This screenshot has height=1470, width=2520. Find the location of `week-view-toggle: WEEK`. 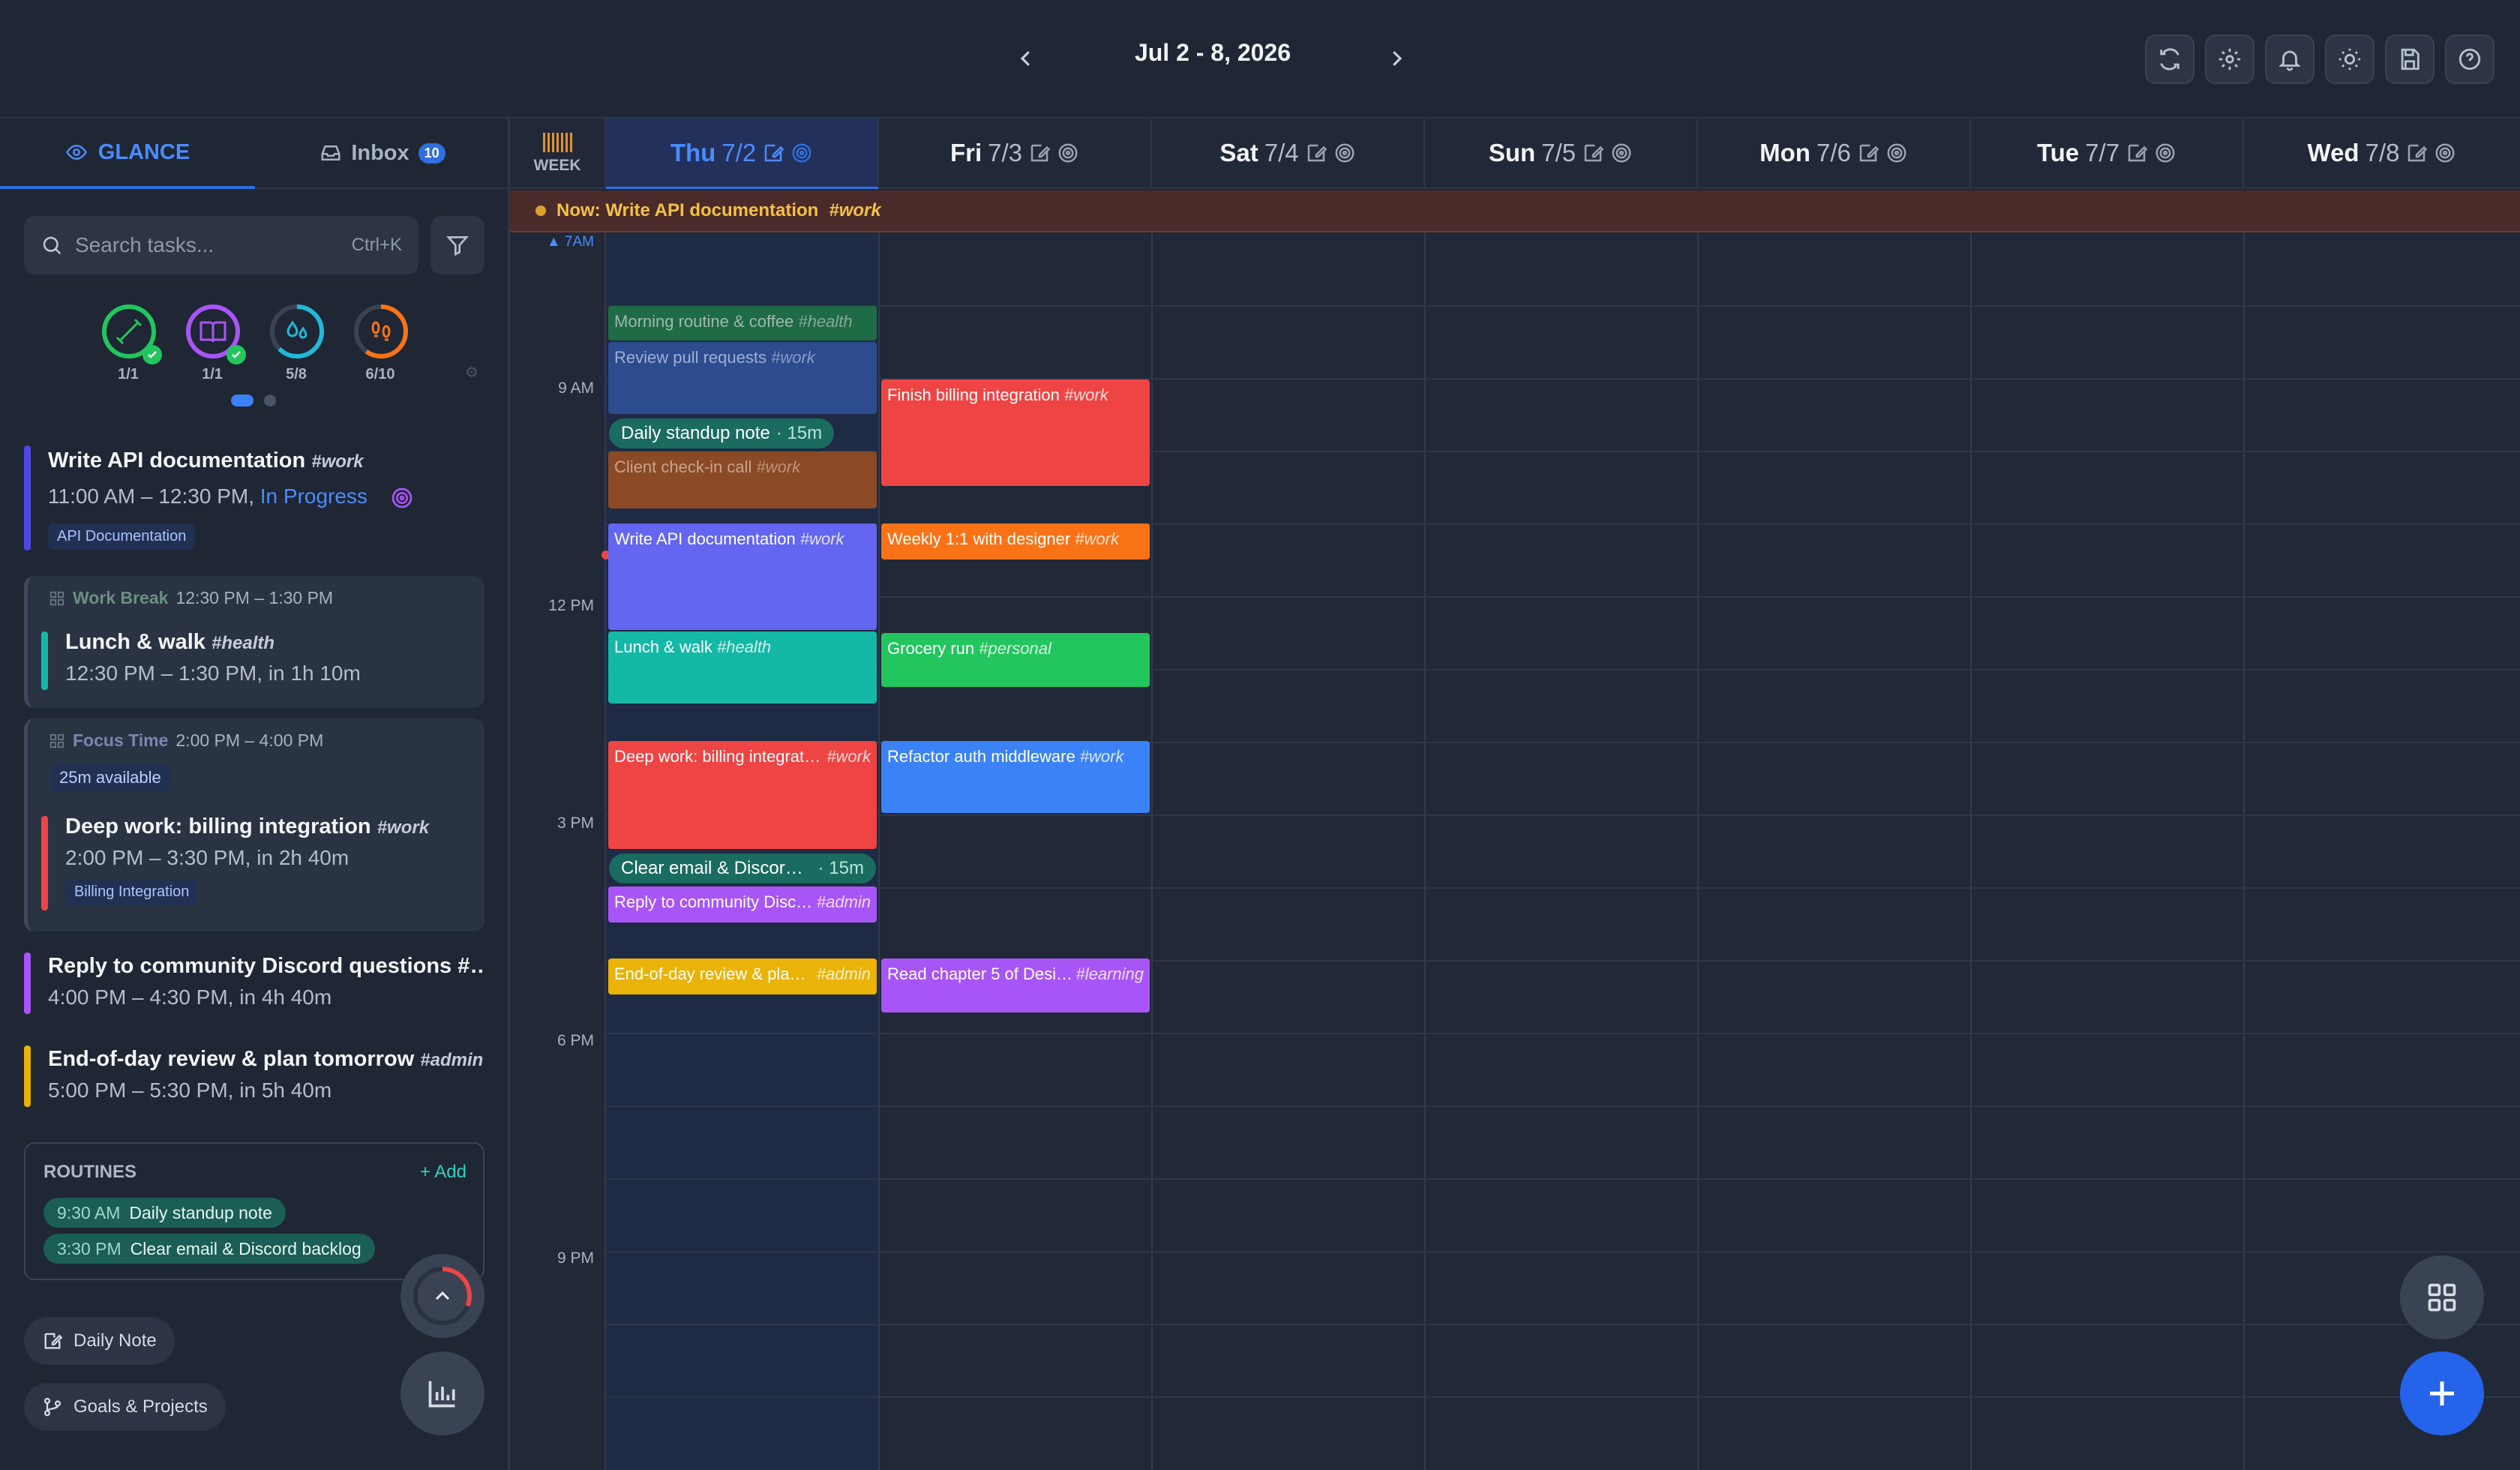

week-view-toggle: WEEK is located at coordinates (558, 153).